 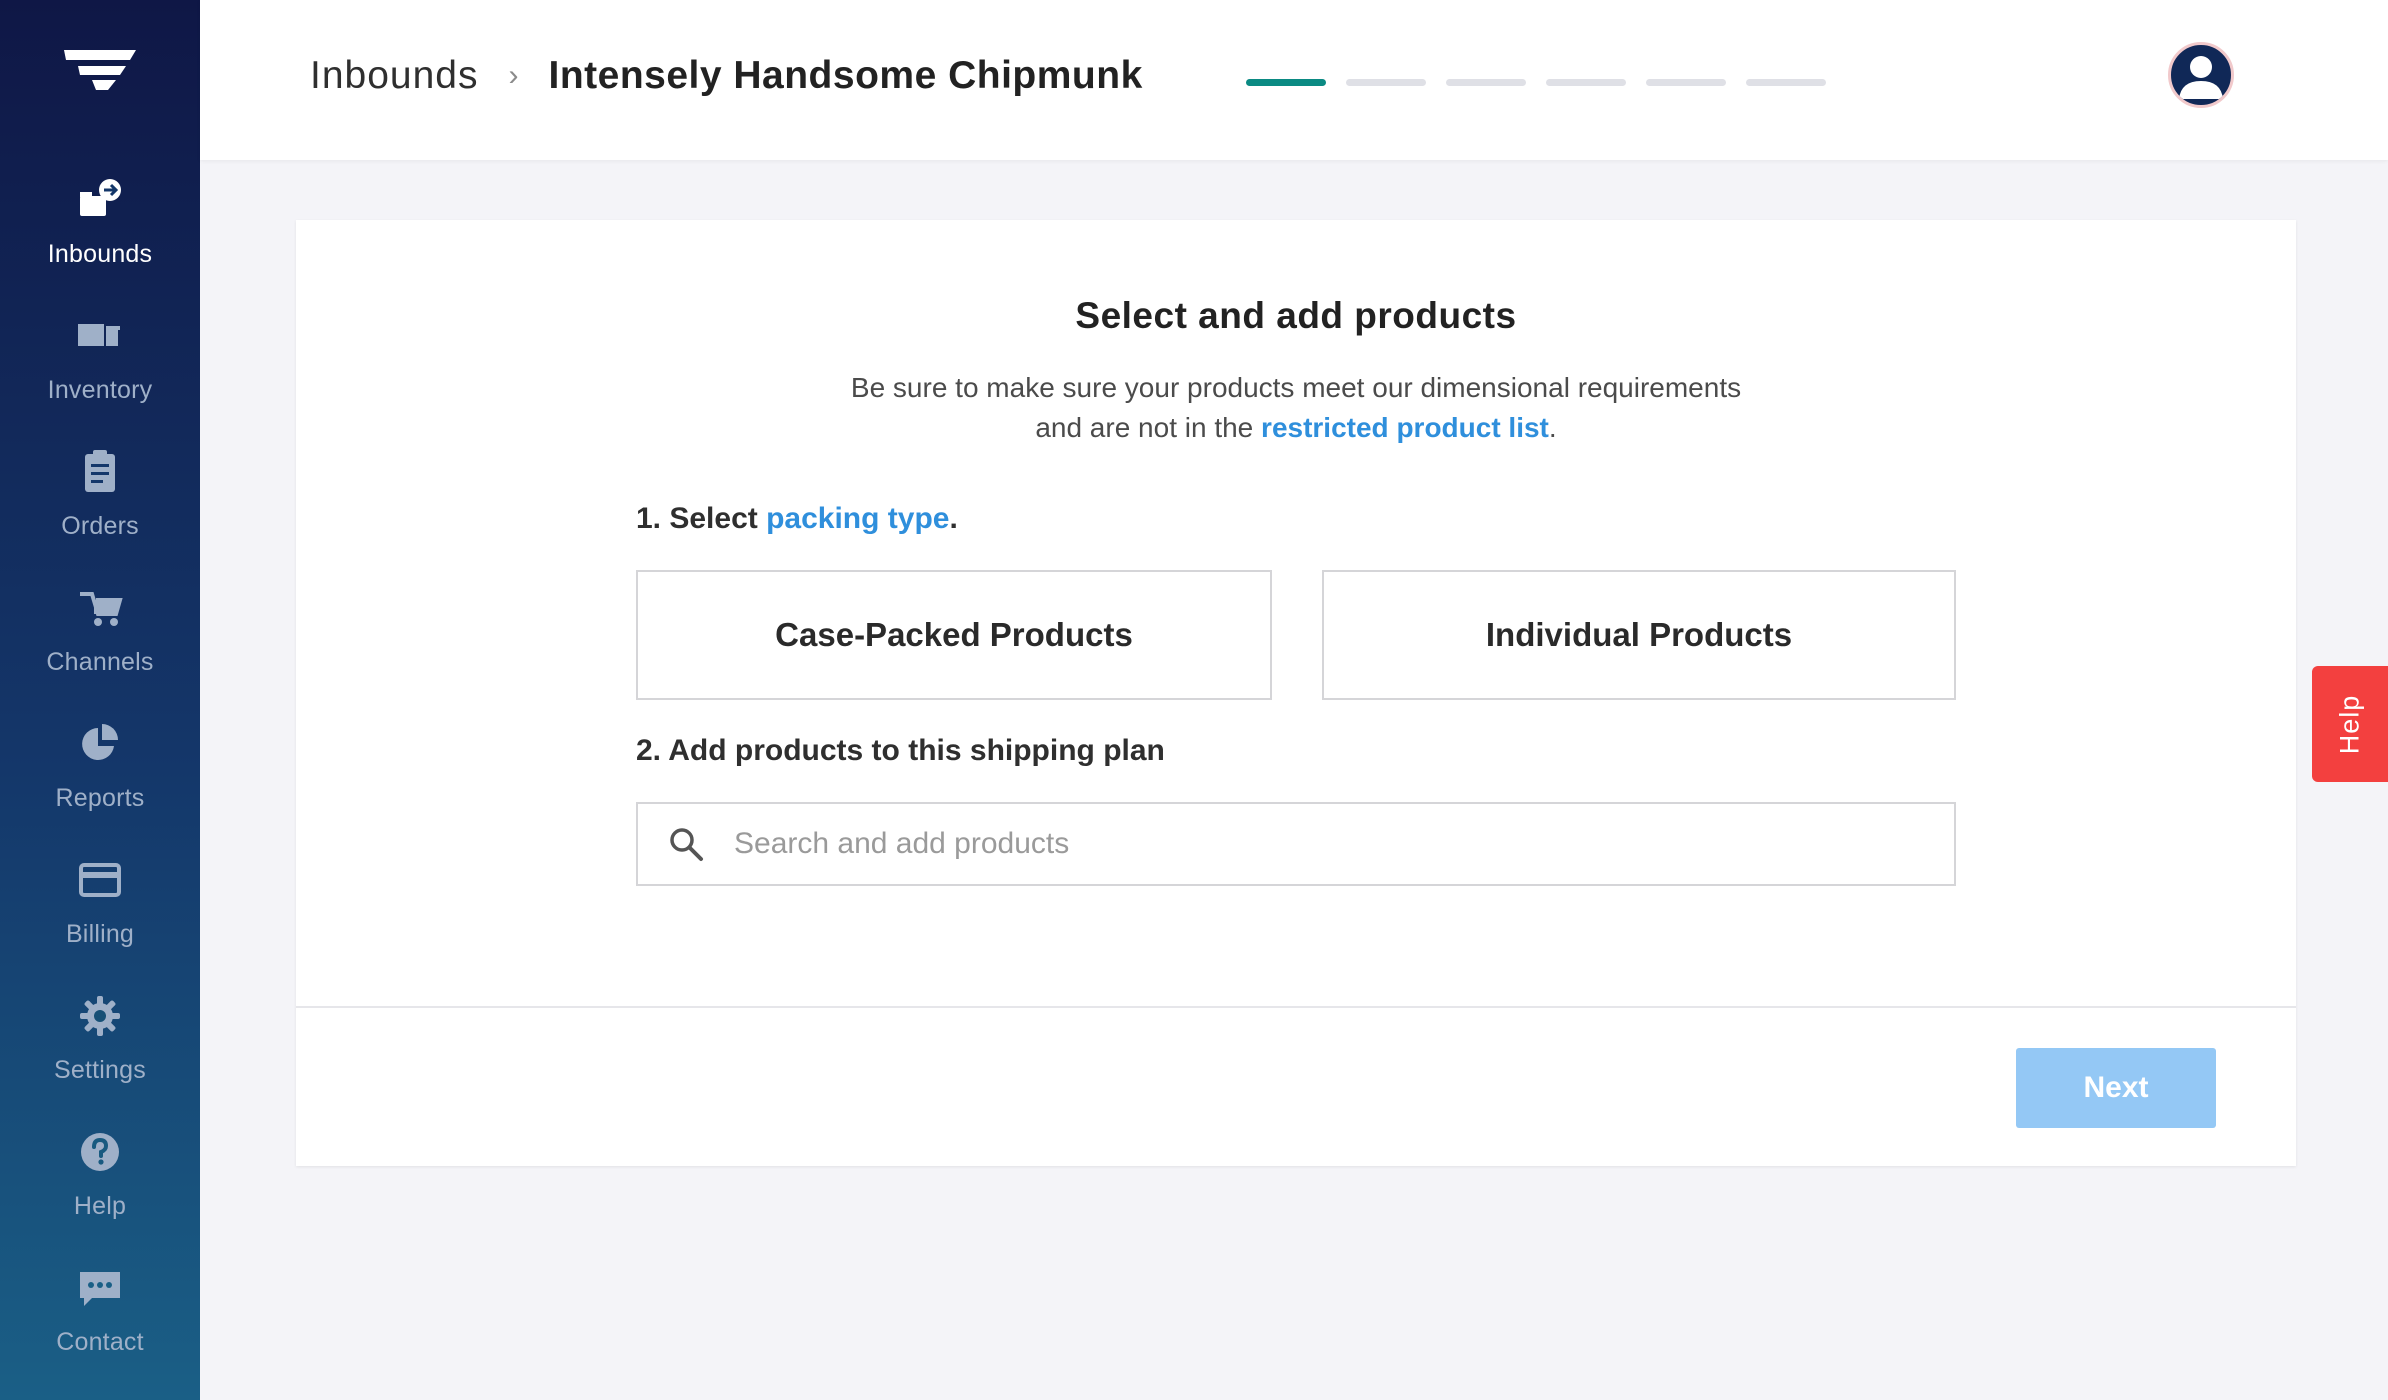 What do you see at coordinates (100, 472) in the screenshot?
I see `orders-icon` at bounding box center [100, 472].